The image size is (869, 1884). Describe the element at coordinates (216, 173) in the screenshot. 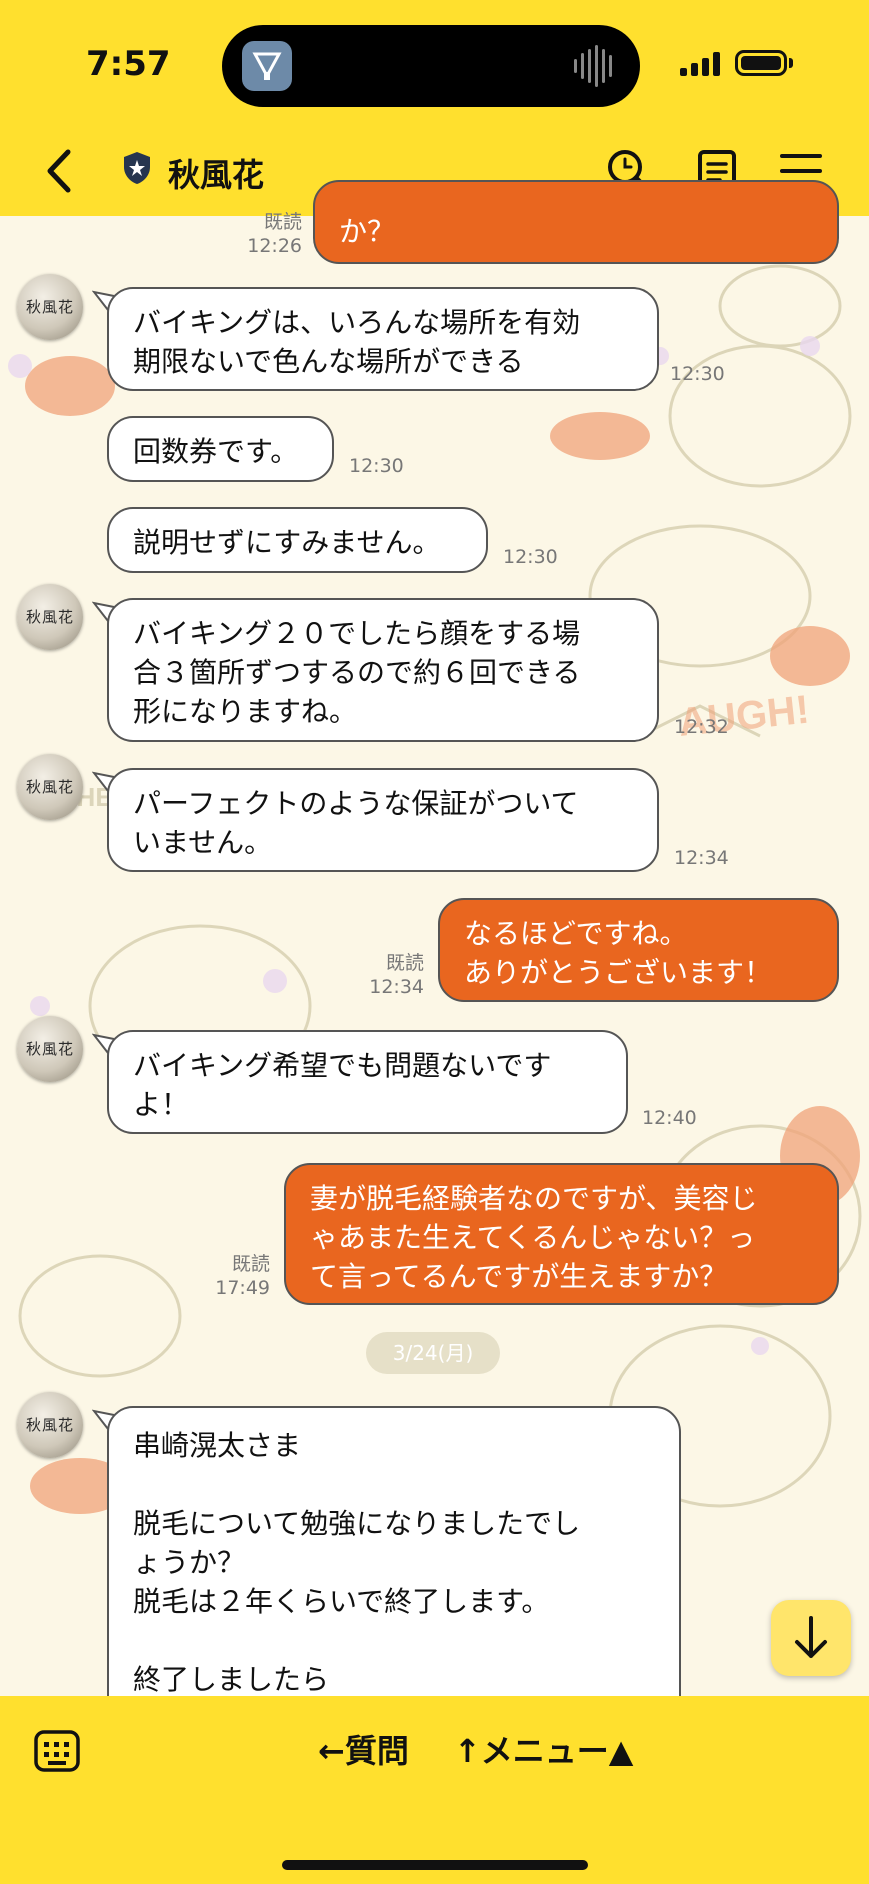

I see `contact-name: 秋風花` at that location.